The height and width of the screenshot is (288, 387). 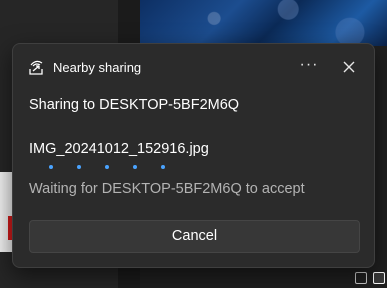 What do you see at coordinates (361, 278) in the screenshot?
I see `tray-window-icon` at bounding box center [361, 278].